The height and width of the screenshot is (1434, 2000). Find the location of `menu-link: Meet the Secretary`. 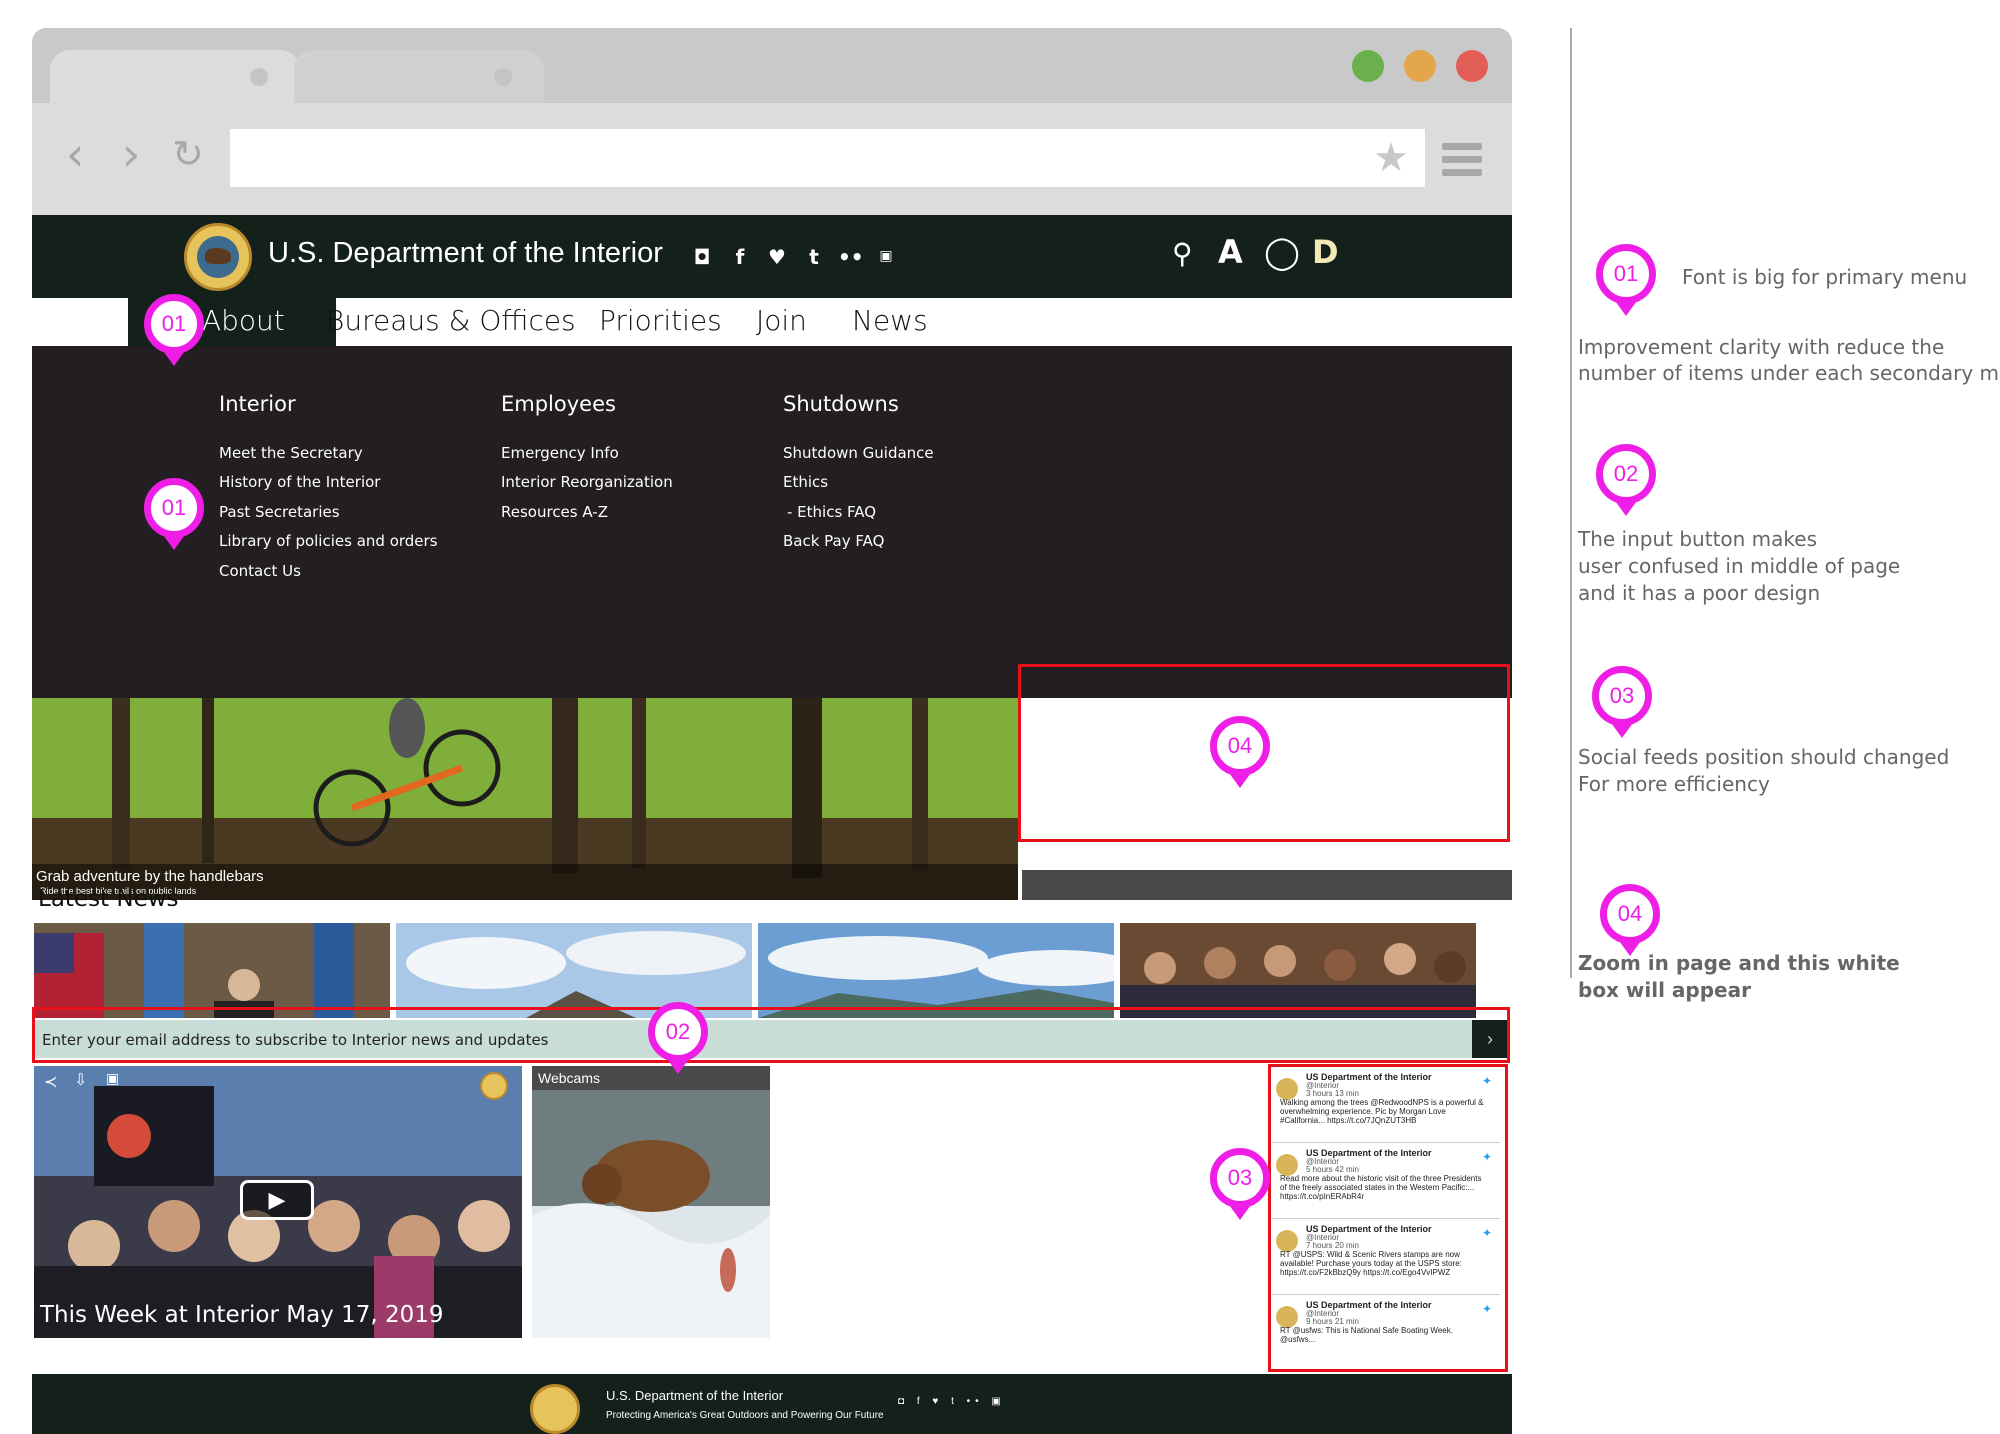

menu-link: Meet the Secretary is located at coordinates (291, 453).